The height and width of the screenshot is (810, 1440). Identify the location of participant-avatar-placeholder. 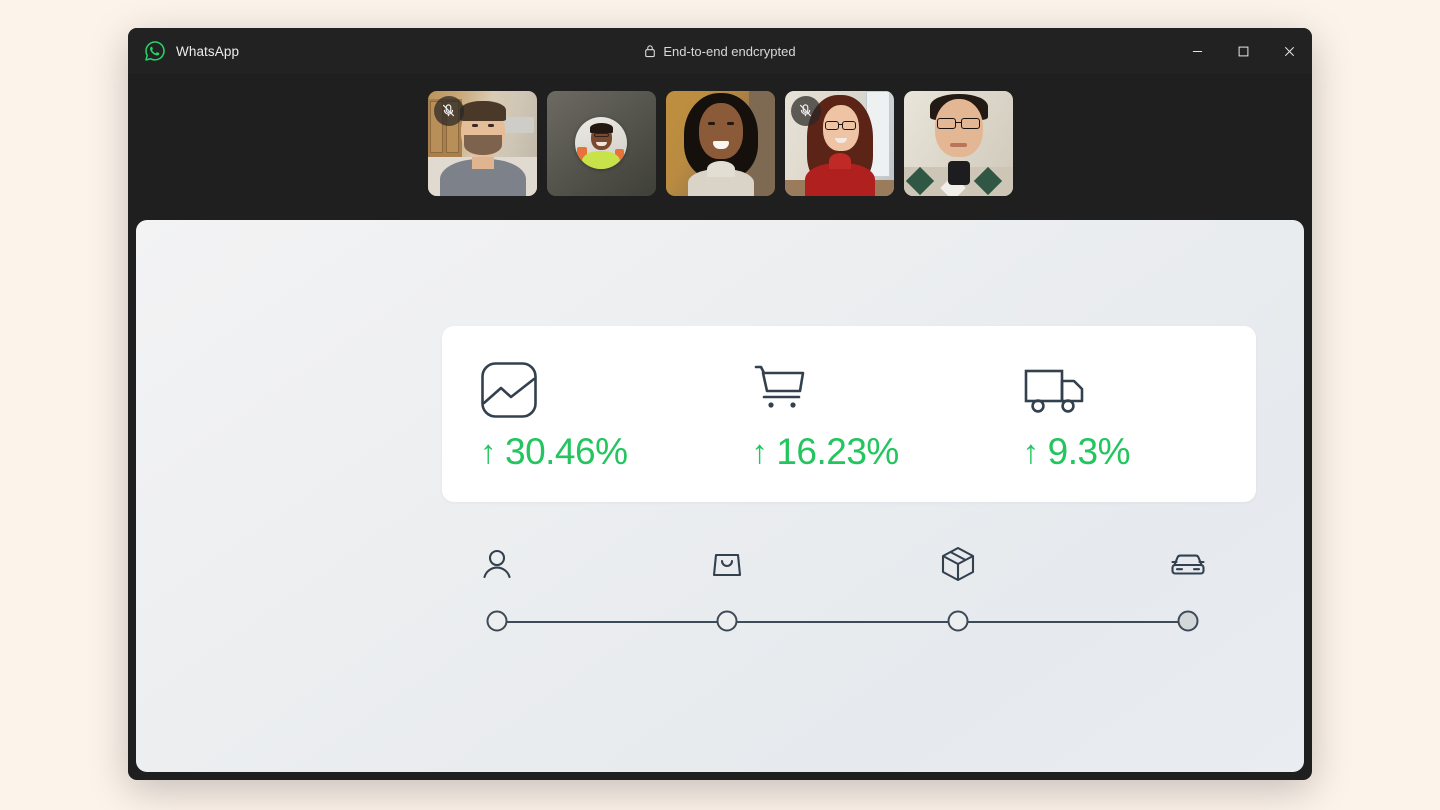
(601, 143).